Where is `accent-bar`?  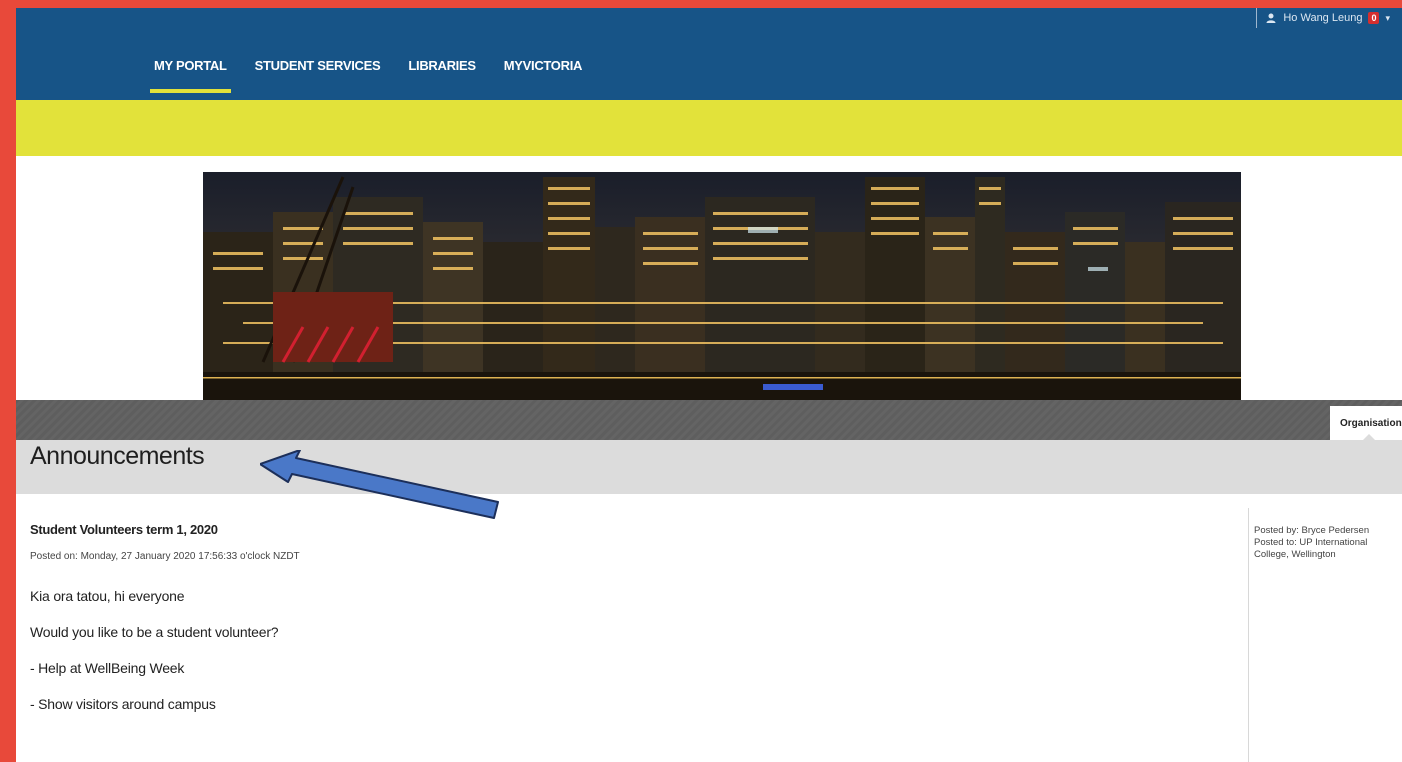
accent-bar is located at coordinates (709, 128).